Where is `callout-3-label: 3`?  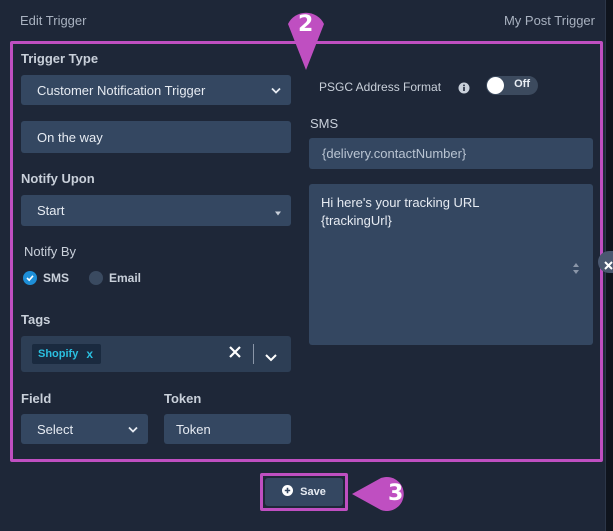 callout-3-label: 3 is located at coordinates (396, 493).